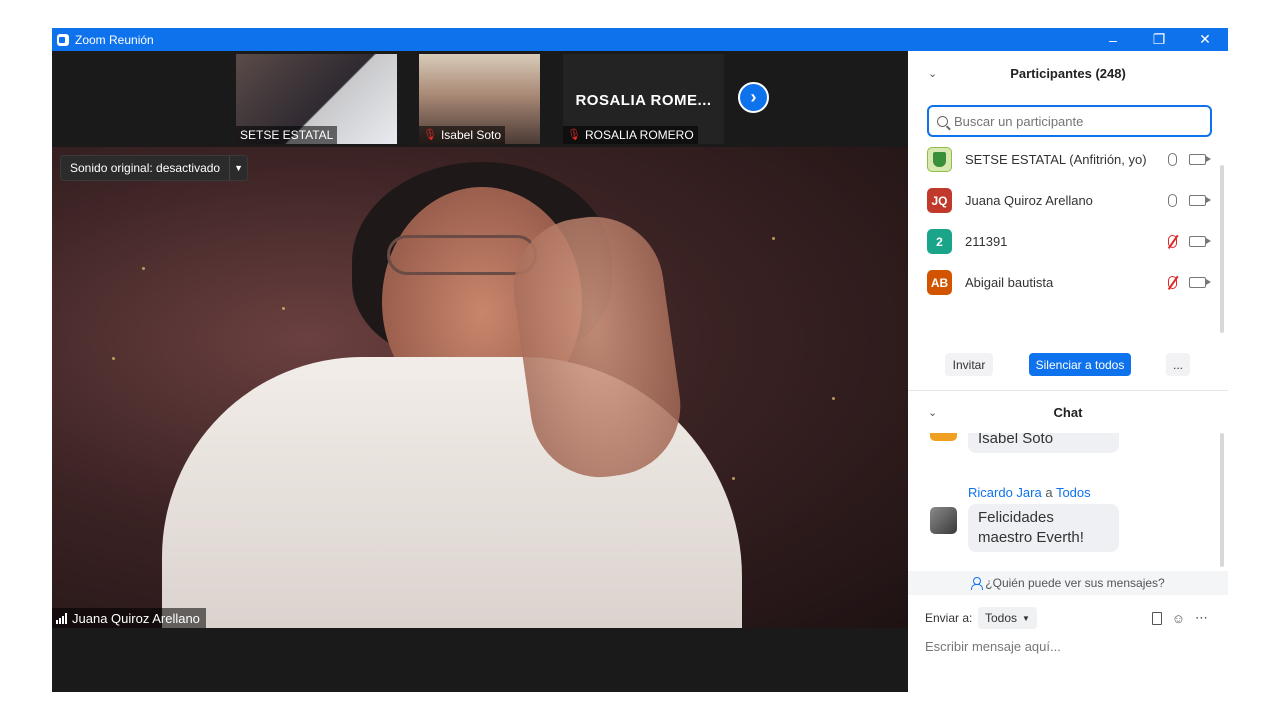 The height and width of the screenshot is (720, 1280). What do you see at coordinates (1009, 282) in the screenshot?
I see `participant-name: Abigail bautista` at bounding box center [1009, 282].